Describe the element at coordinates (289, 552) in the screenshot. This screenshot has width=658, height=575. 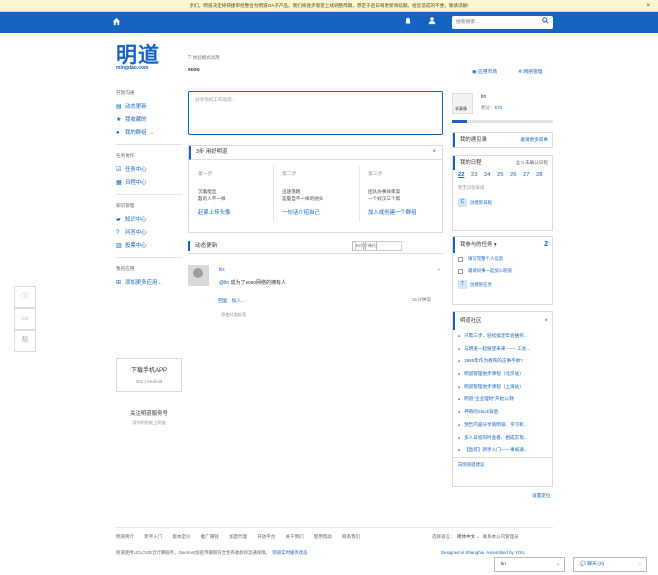
I see `service-status-link: 明道实时服务状态` at that location.